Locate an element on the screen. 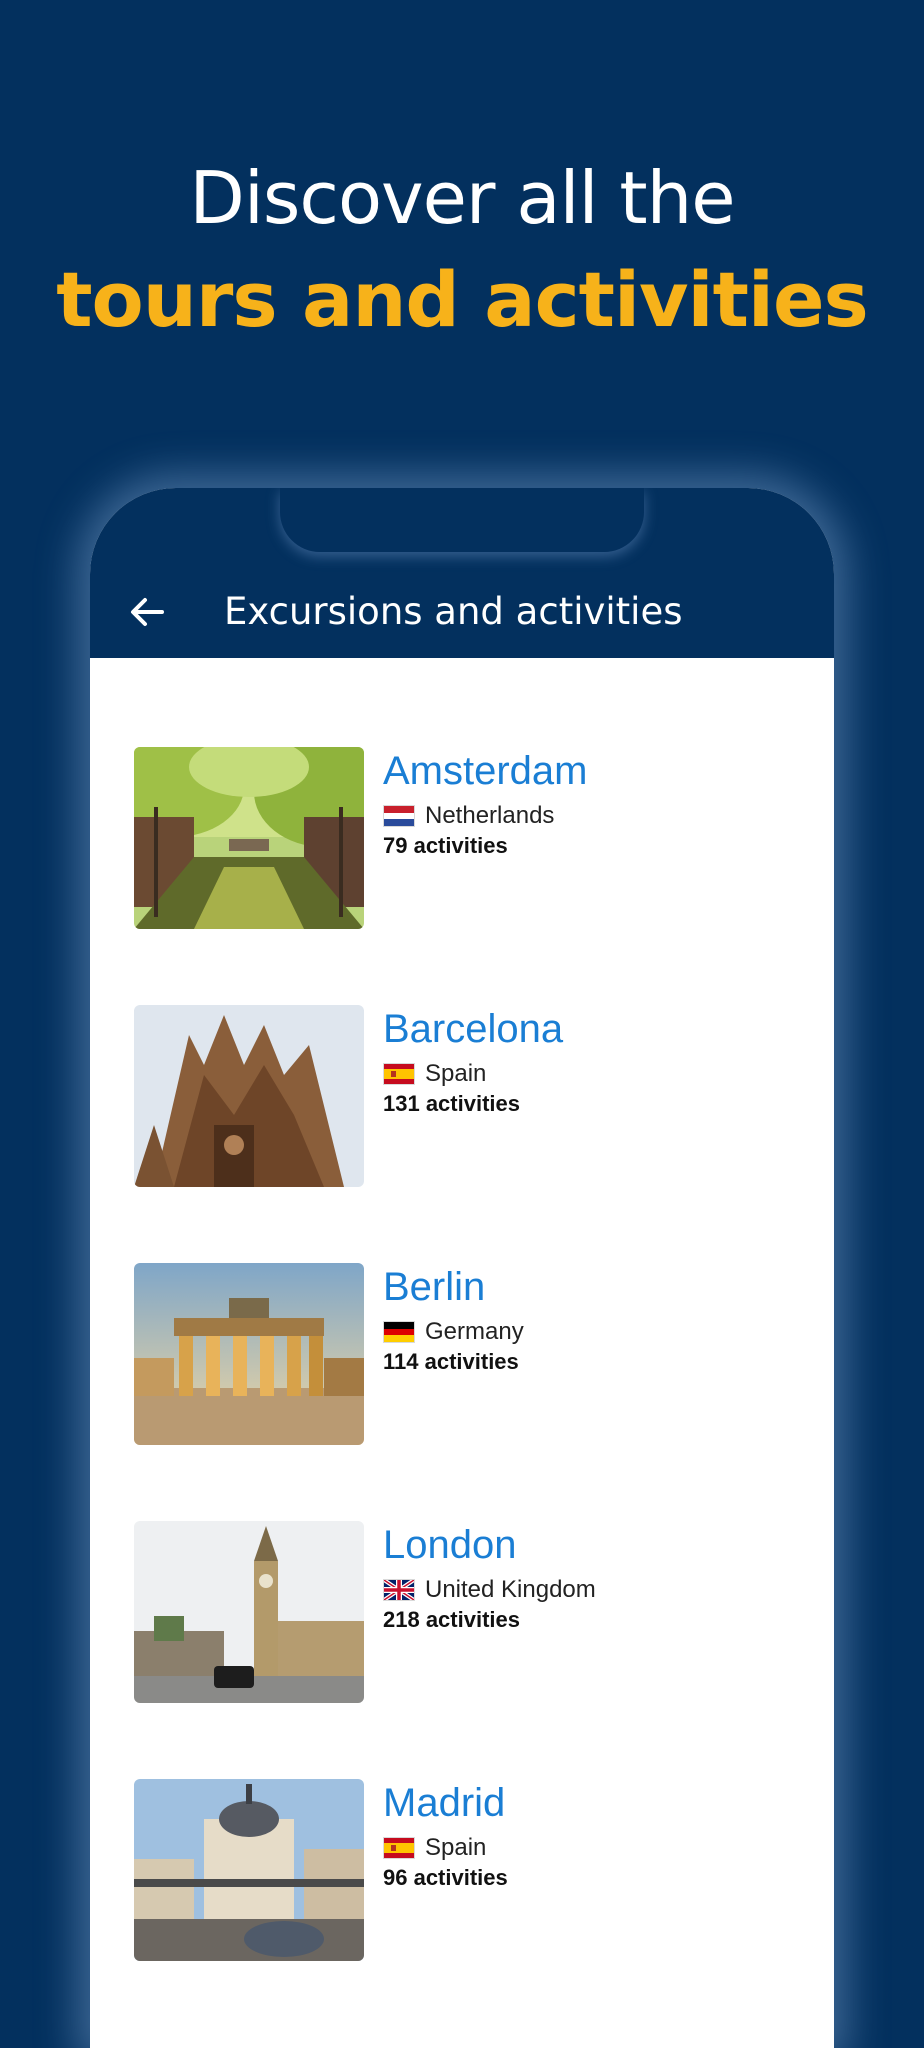 The width and height of the screenshot is (924, 2048). activity-count: 114 activities is located at coordinates (451, 1361).